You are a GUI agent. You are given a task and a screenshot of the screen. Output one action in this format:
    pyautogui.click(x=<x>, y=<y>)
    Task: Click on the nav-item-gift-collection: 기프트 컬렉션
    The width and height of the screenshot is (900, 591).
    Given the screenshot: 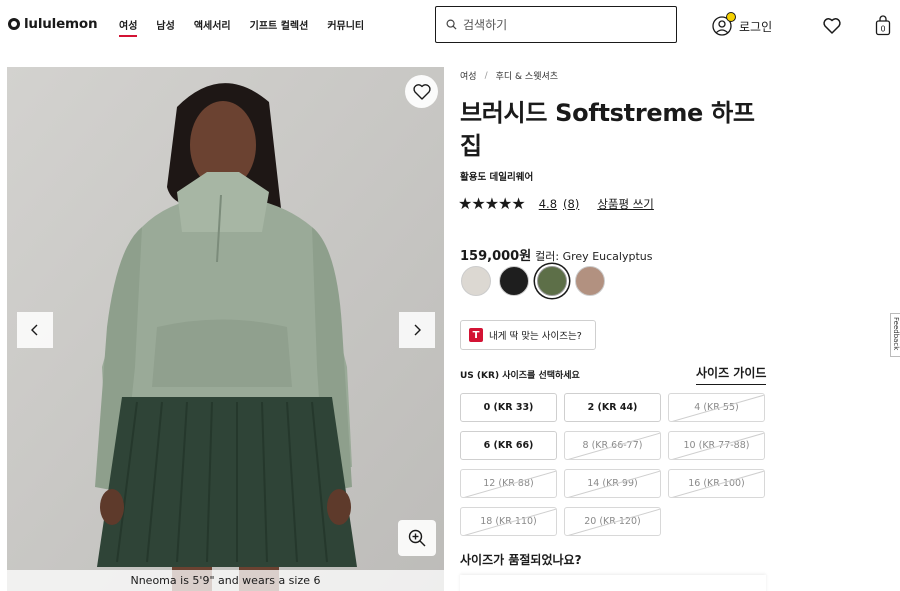 What is the action you would take?
    pyautogui.click(x=279, y=27)
    